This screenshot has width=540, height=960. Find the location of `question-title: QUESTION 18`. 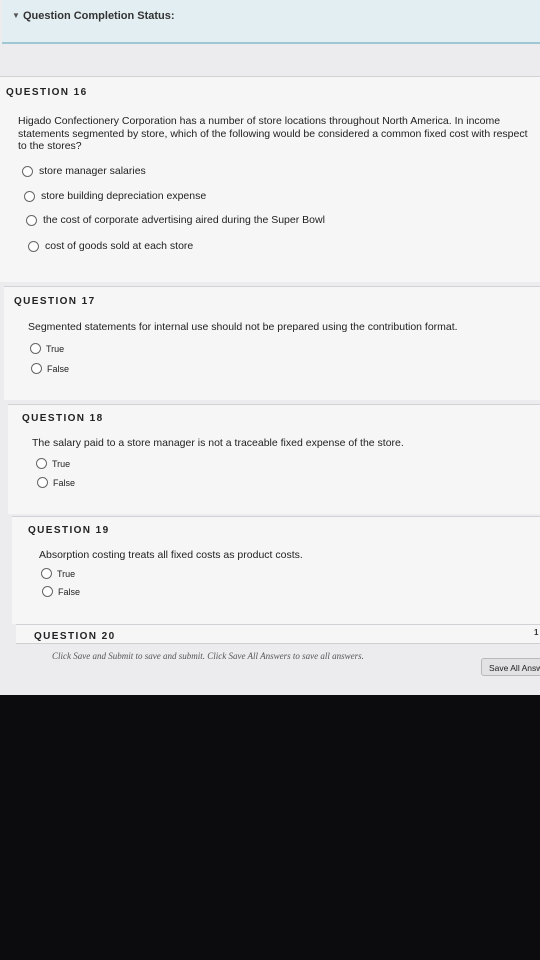

question-title: QUESTION 18 is located at coordinates (63, 418).